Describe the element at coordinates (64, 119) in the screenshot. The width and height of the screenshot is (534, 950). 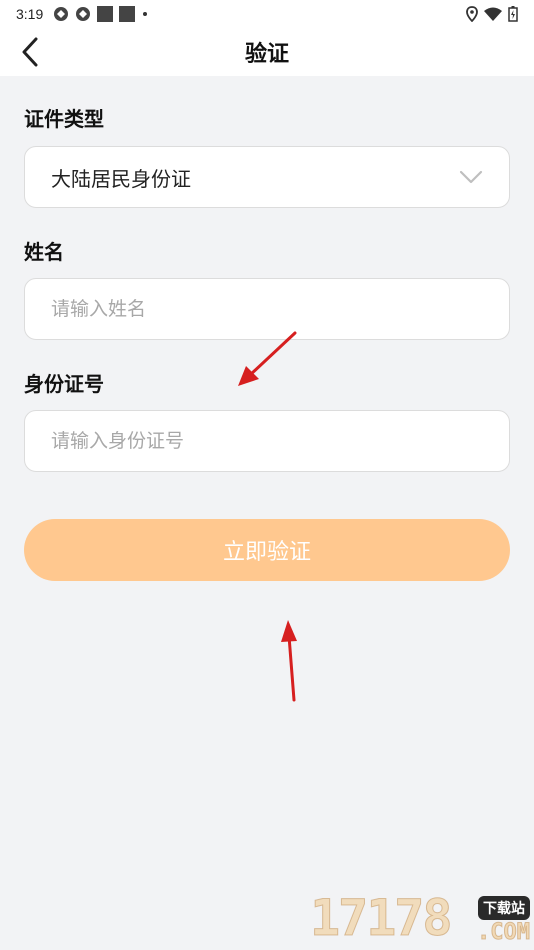
I see `id-type-label: 证件类型` at that location.